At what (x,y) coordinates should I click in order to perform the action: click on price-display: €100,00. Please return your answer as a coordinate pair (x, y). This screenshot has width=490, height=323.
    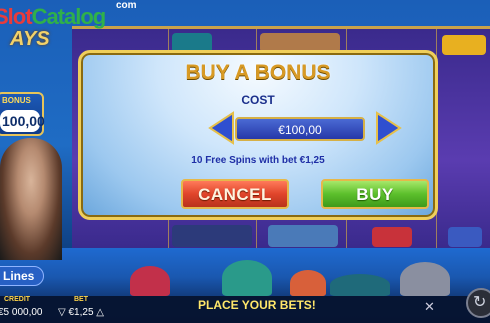
    Looking at the image, I should click on (300, 129).